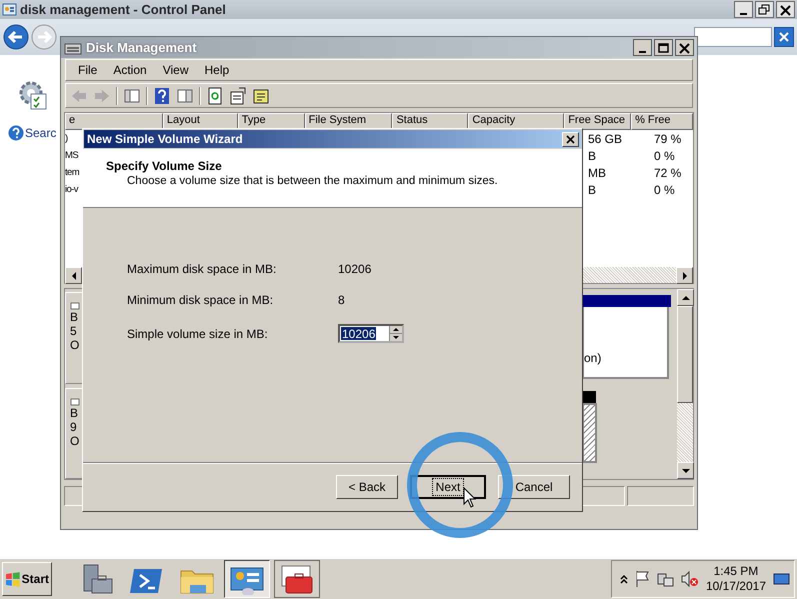  Describe the element at coordinates (74, 331) in the screenshot. I see `disk-label: 5` at that location.